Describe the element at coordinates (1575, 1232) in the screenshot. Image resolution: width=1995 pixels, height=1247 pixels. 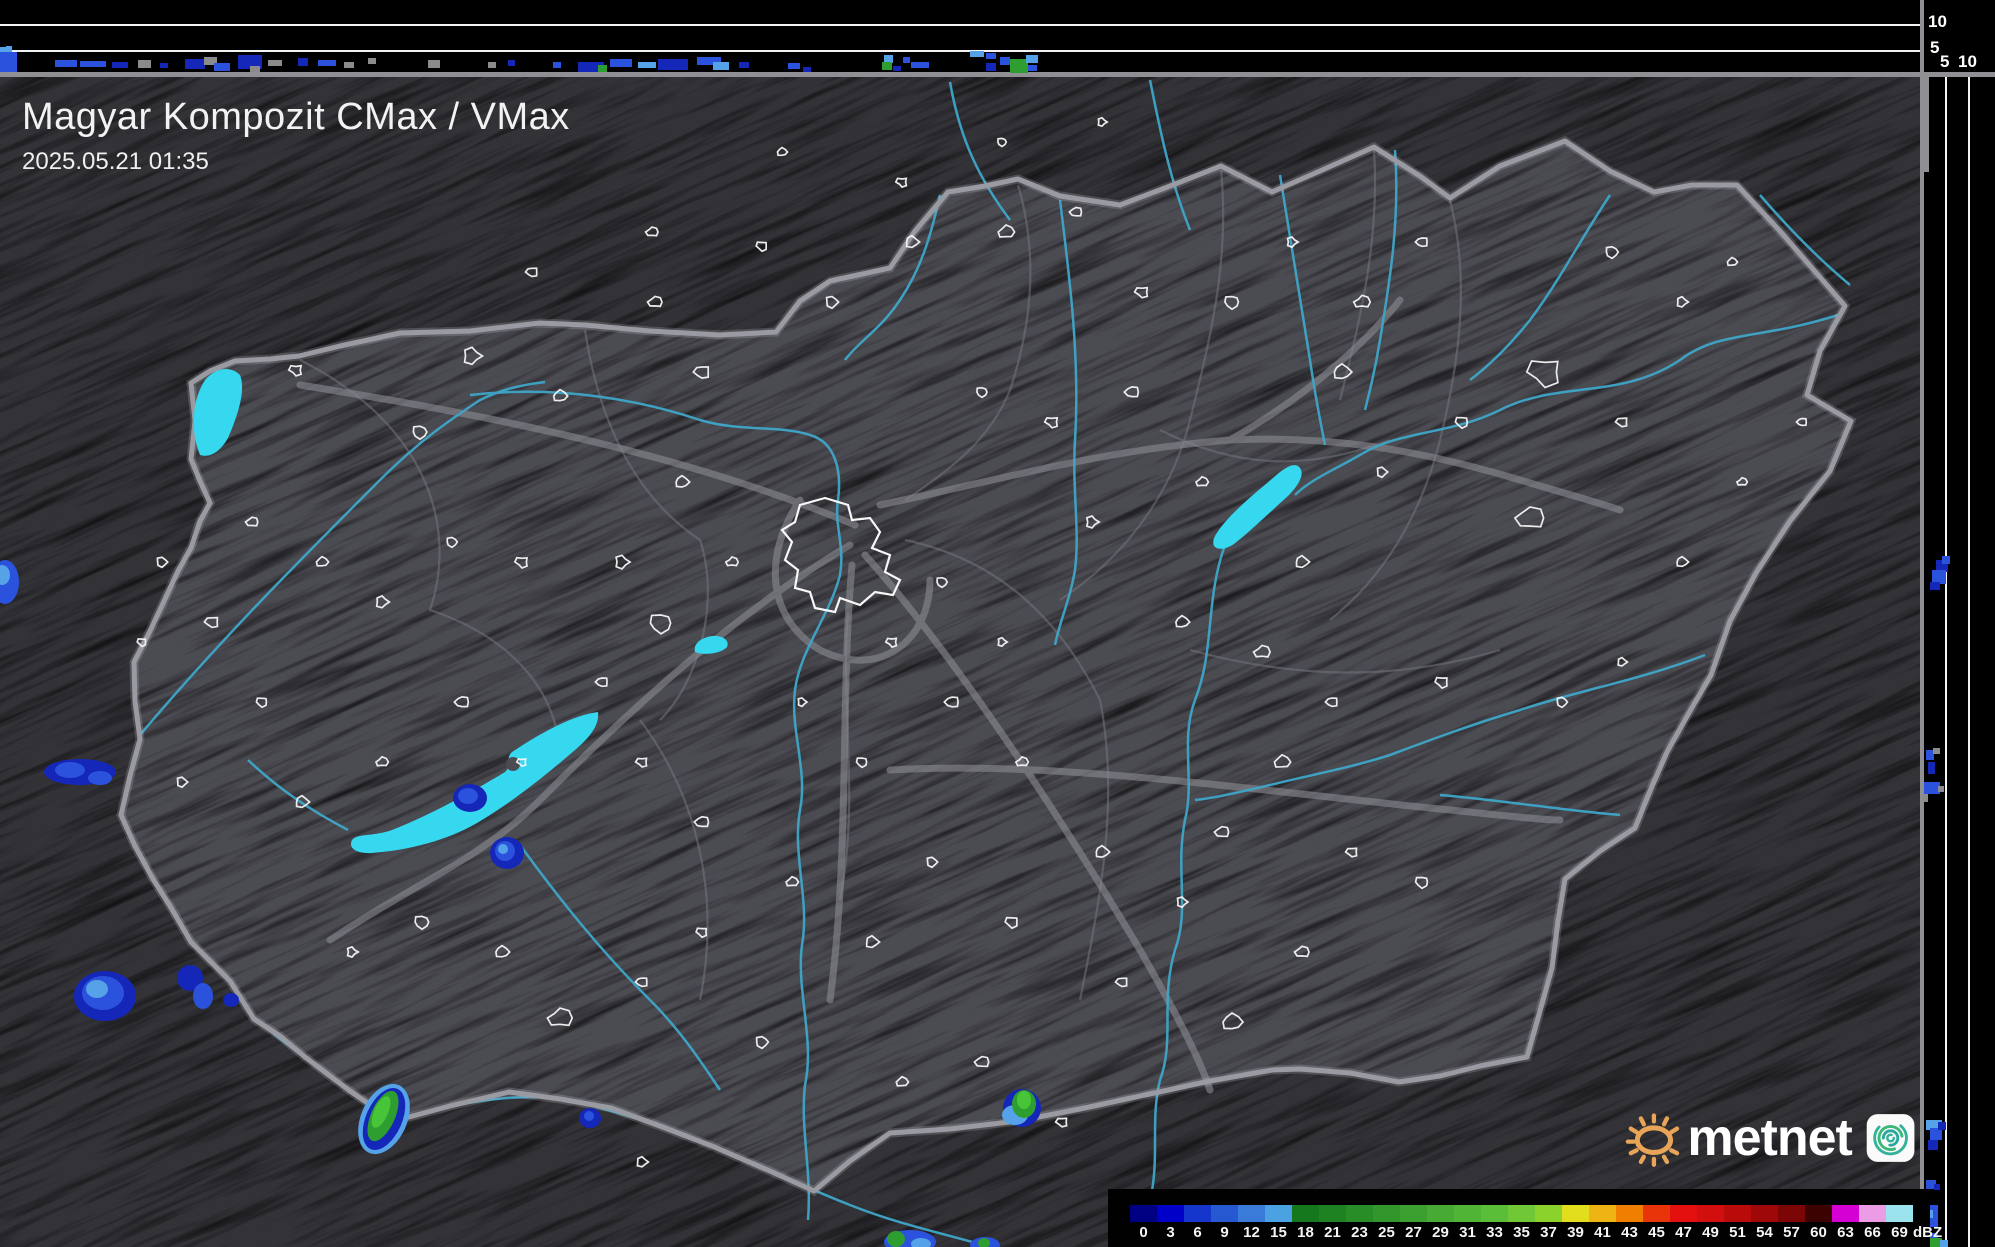
I see `legend-tick: 39` at that location.